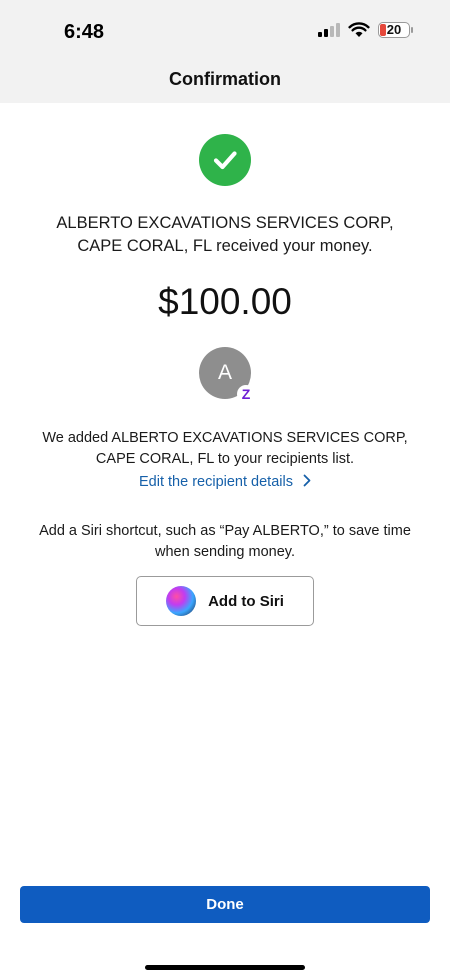 This screenshot has height=978, width=450. I want to click on avatar-initial: A, so click(224, 372).